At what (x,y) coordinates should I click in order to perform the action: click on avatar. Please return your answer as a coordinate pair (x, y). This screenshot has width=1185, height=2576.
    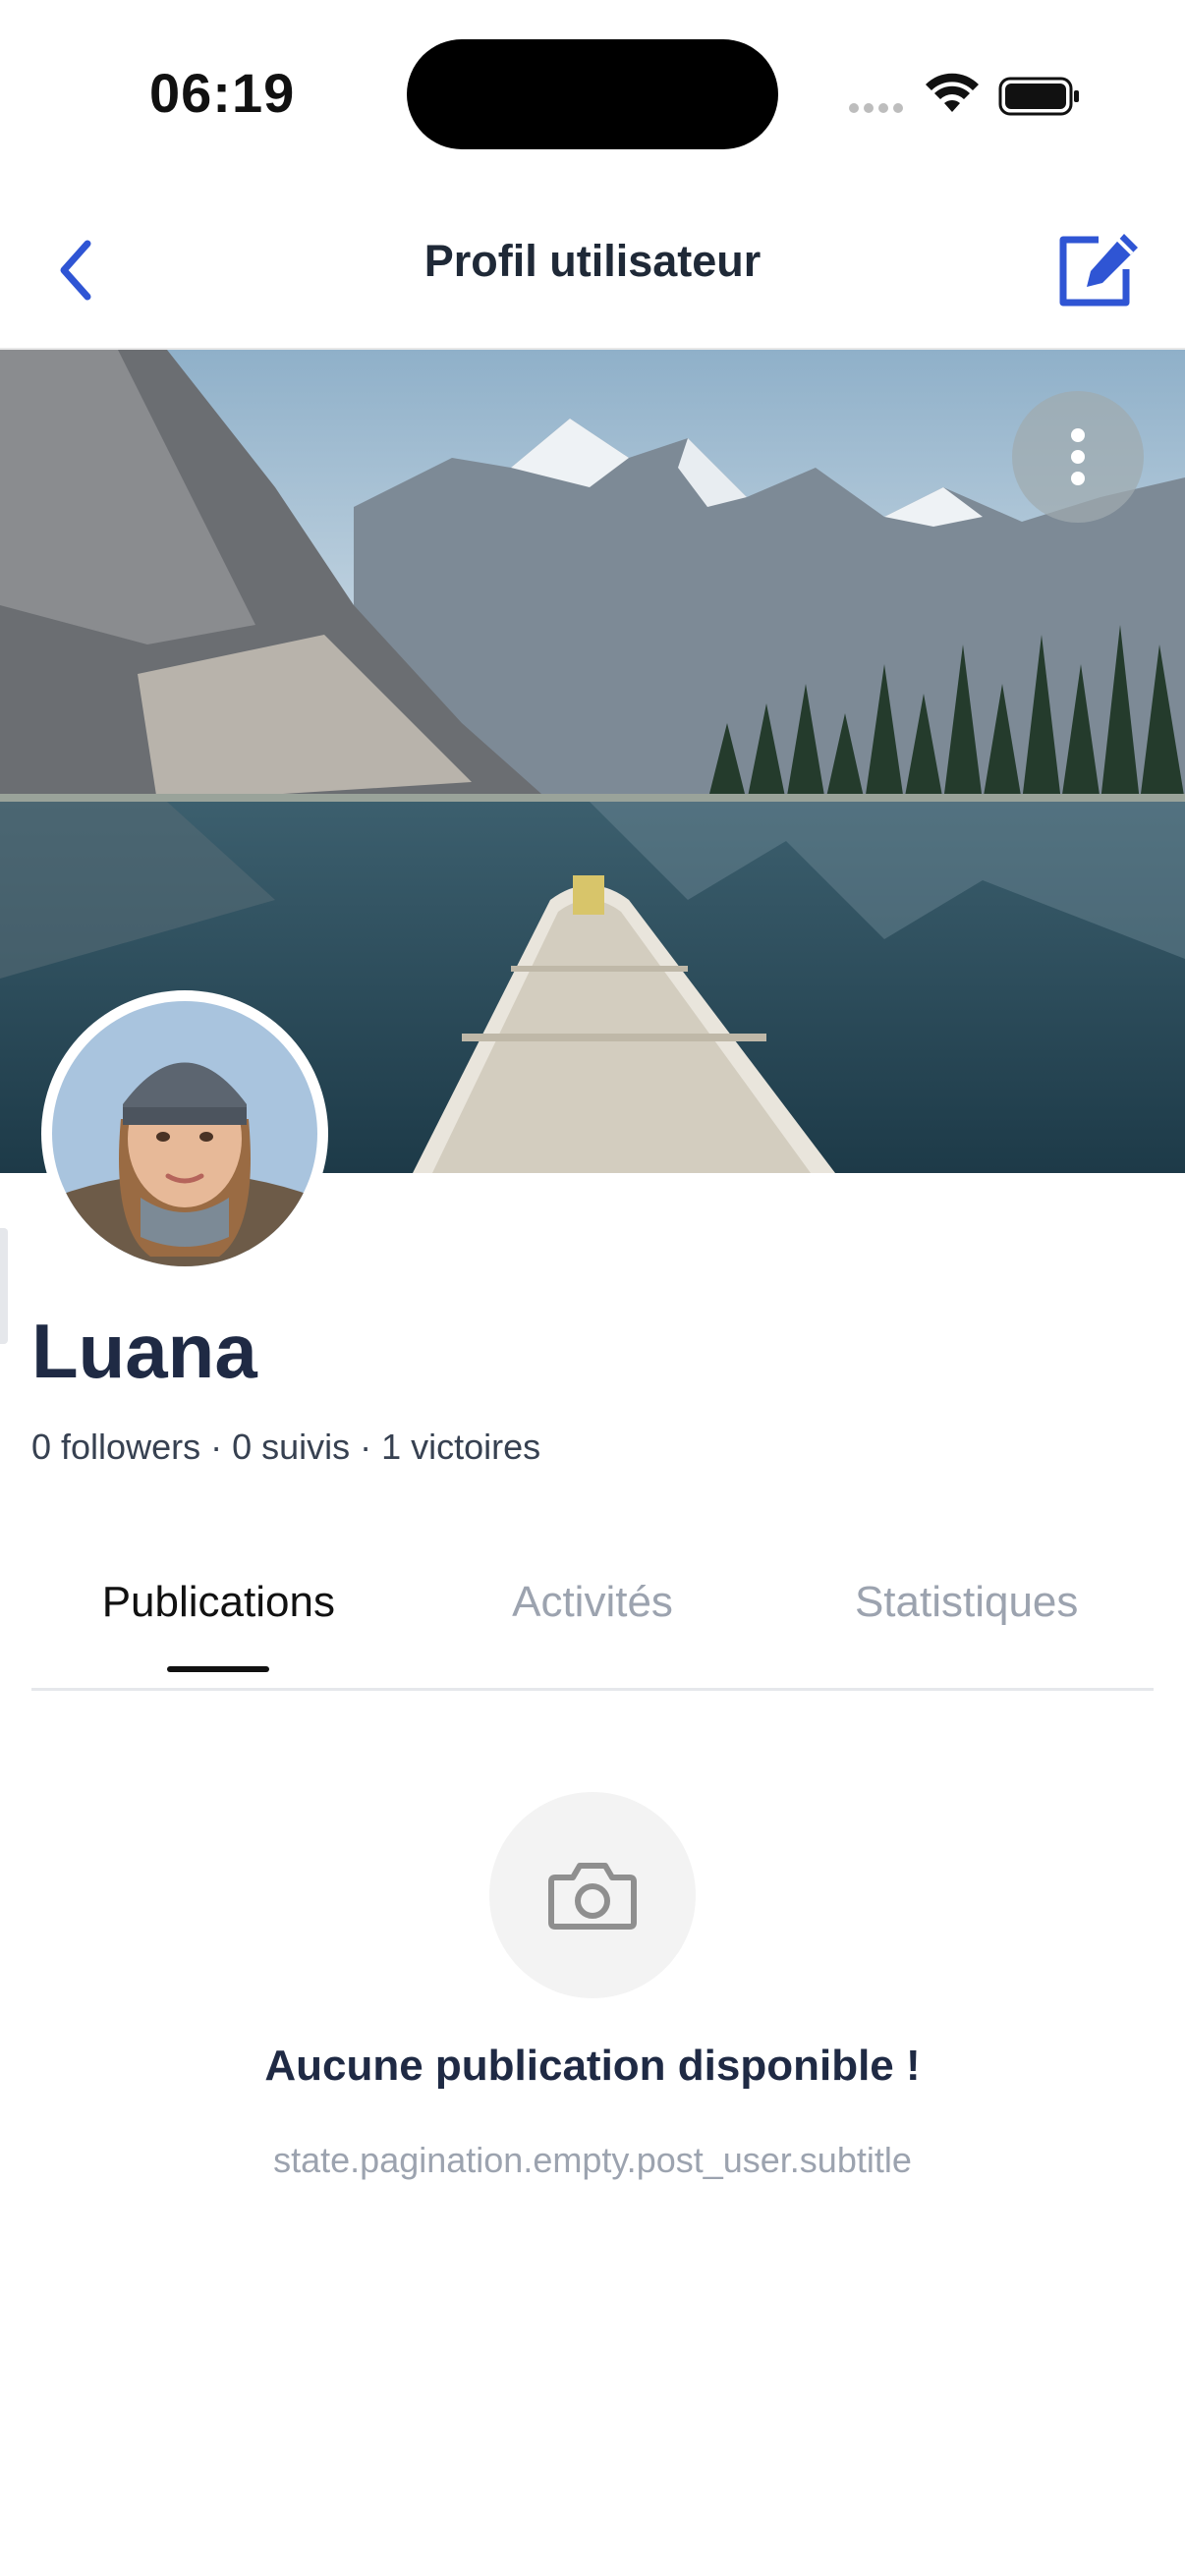
    Looking at the image, I should click on (184, 1133).